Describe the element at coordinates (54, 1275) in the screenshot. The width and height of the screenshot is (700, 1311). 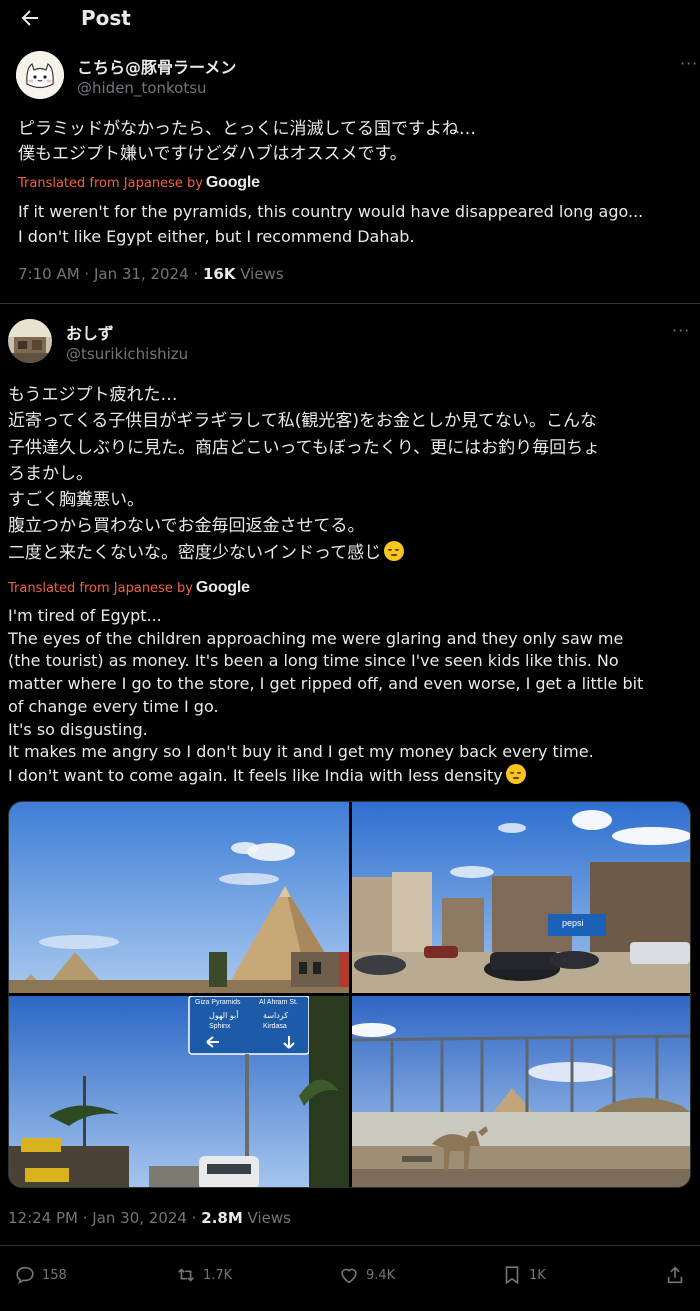
I see `reply-count: 158` at that location.